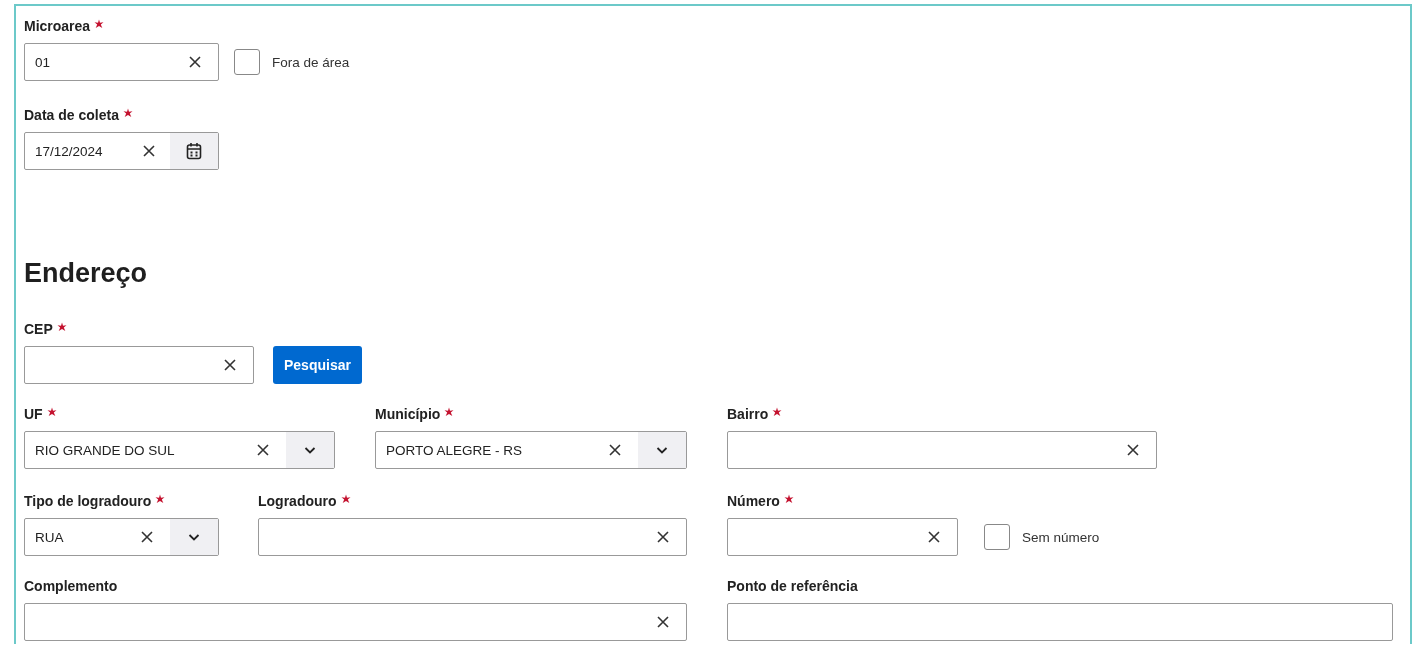 The image size is (1416, 648). Describe the element at coordinates (33, 414) in the screenshot. I see `field-label: UF` at that location.